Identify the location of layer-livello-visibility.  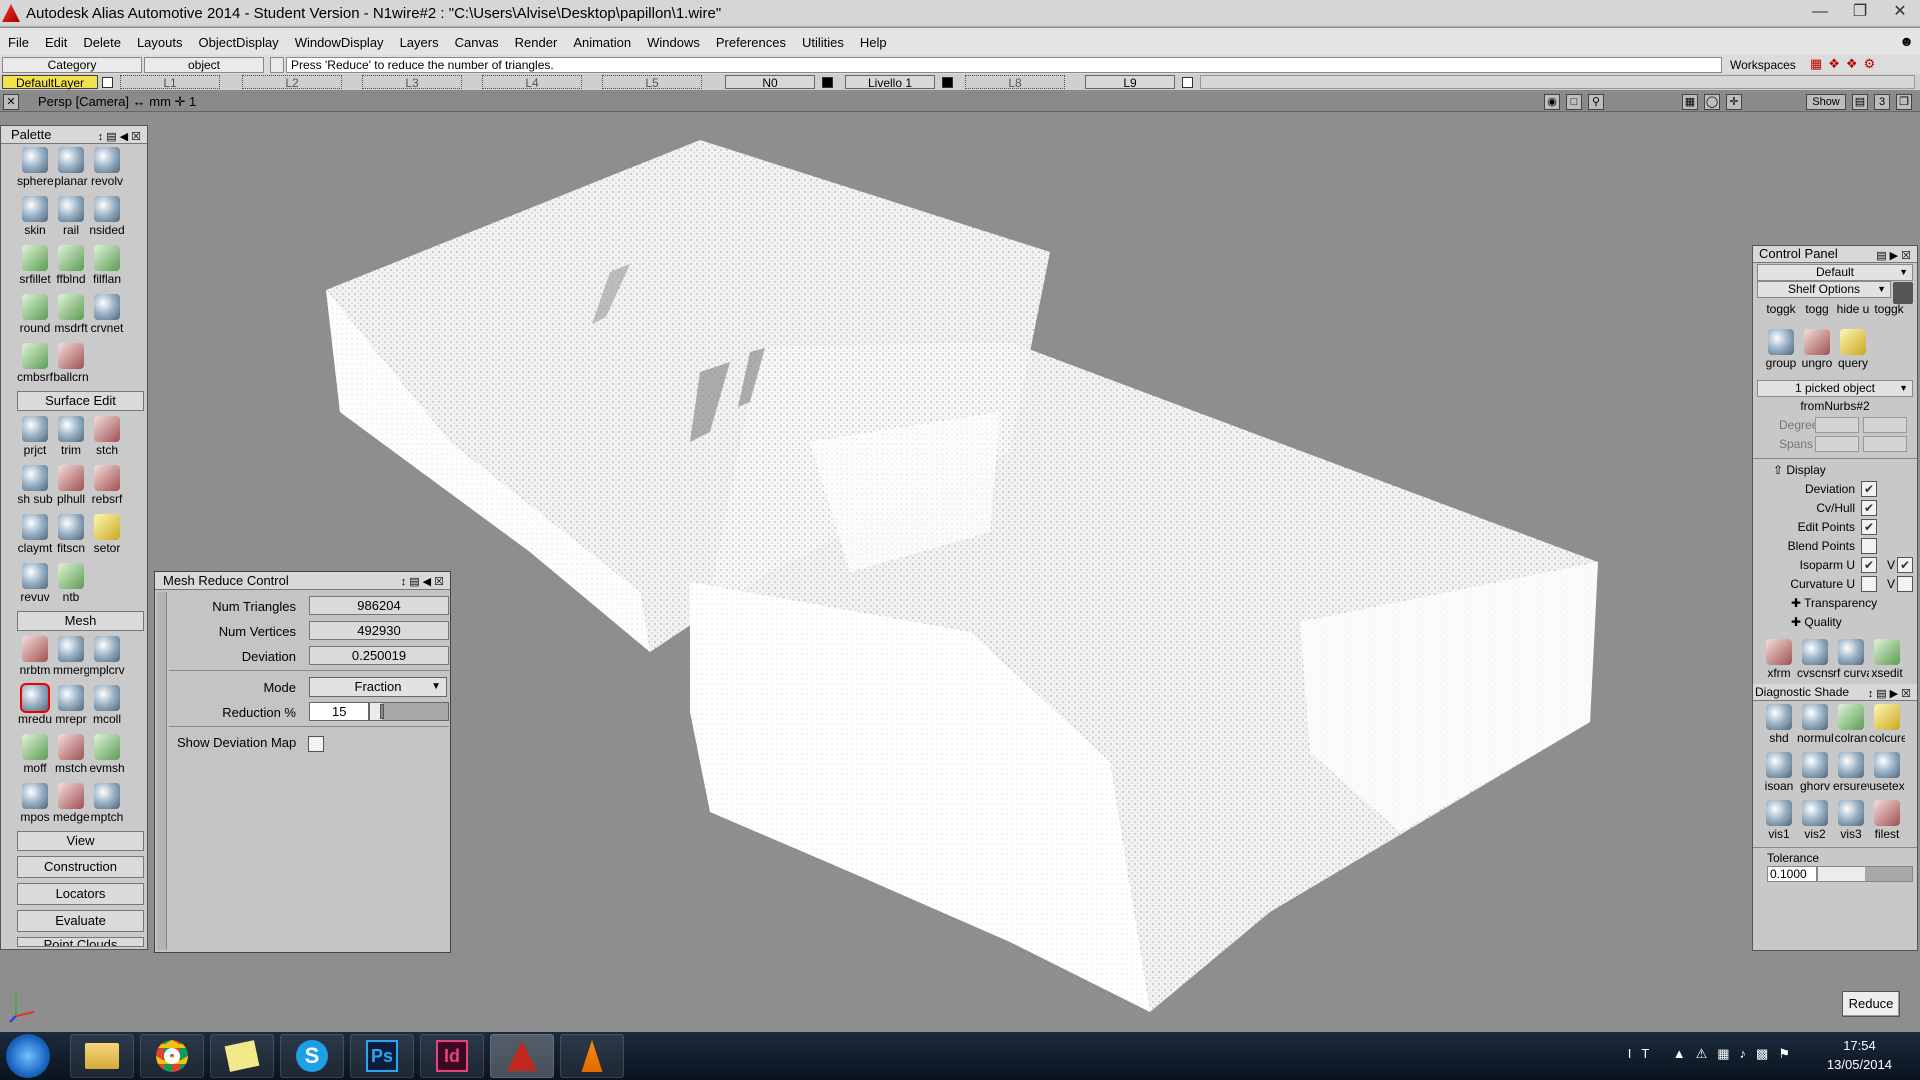
(947, 82).